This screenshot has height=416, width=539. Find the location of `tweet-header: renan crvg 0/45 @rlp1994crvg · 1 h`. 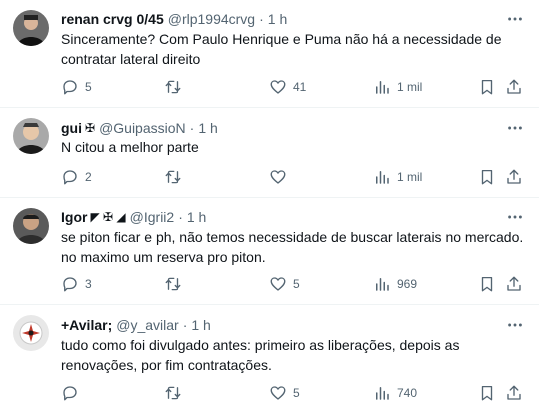

tweet-header: renan crvg 0/45 @rlp1994crvg · 1 h is located at coordinates (174, 19).